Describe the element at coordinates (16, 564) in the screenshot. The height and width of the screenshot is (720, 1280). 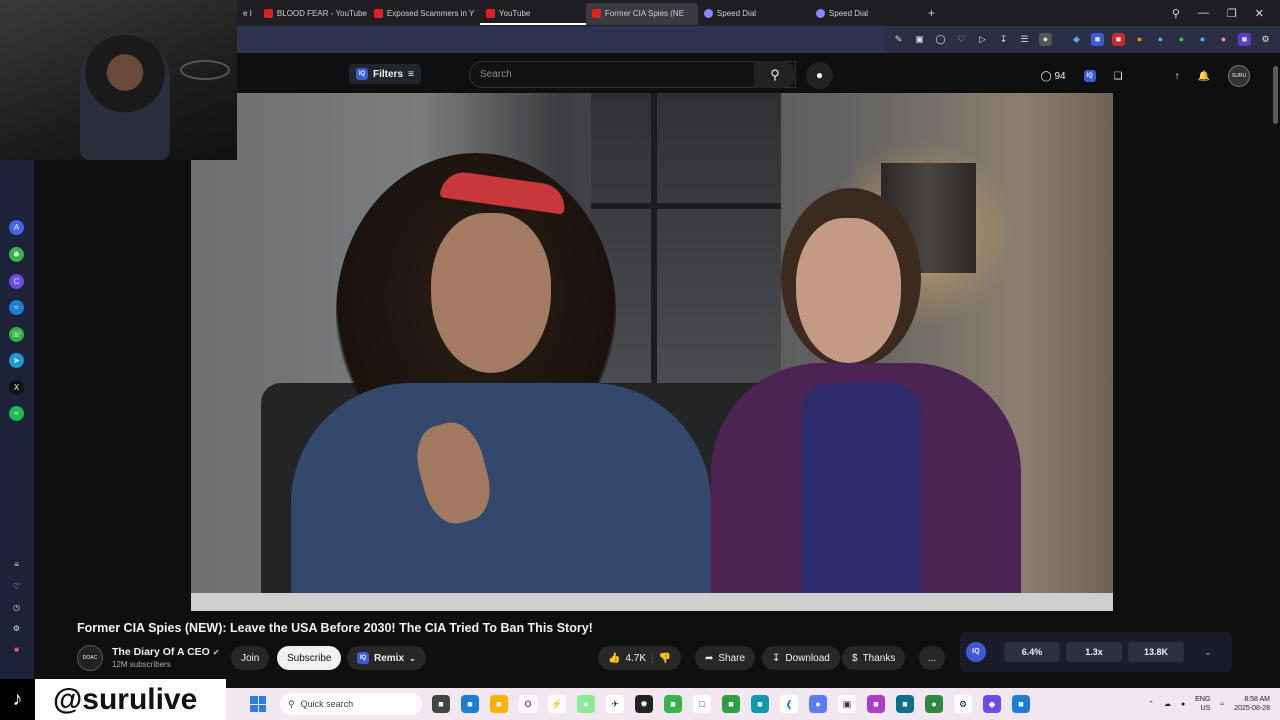
I see `tools-icon: ≡` at that location.